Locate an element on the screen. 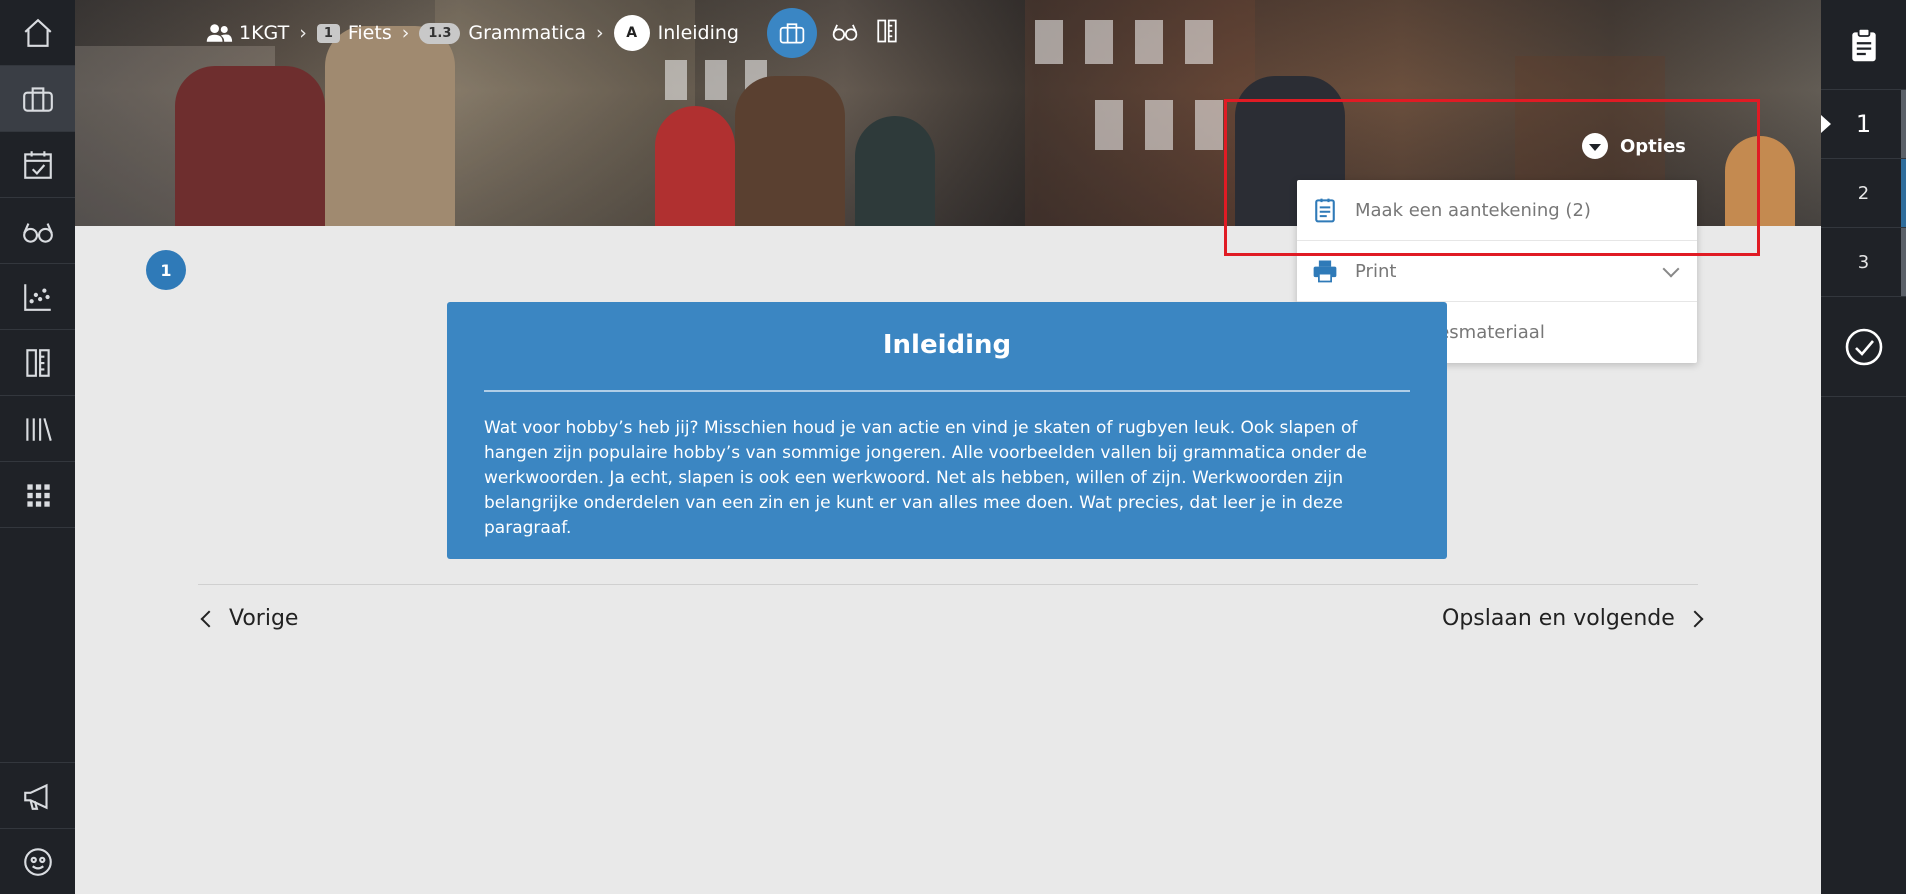 The height and width of the screenshot is (894, 1906). view-switcher is located at coordinates (833, 33).